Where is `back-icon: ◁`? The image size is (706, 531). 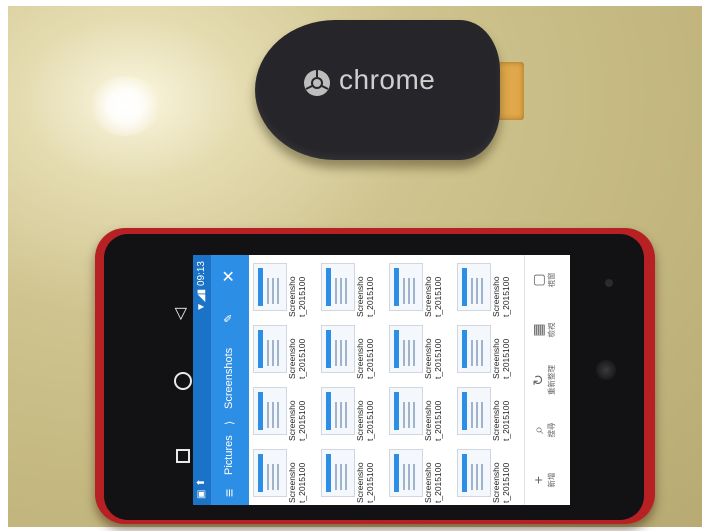 back-icon: ◁ is located at coordinates (180, 314).